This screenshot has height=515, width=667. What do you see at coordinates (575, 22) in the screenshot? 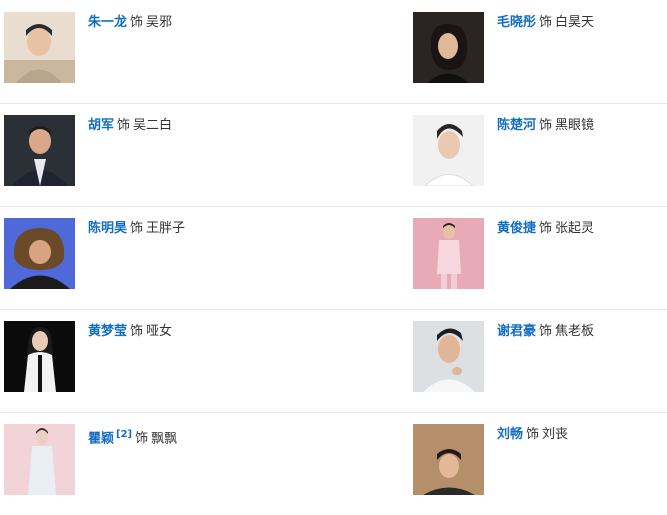
I see `role-name: 白昊天` at bounding box center [575, 22].